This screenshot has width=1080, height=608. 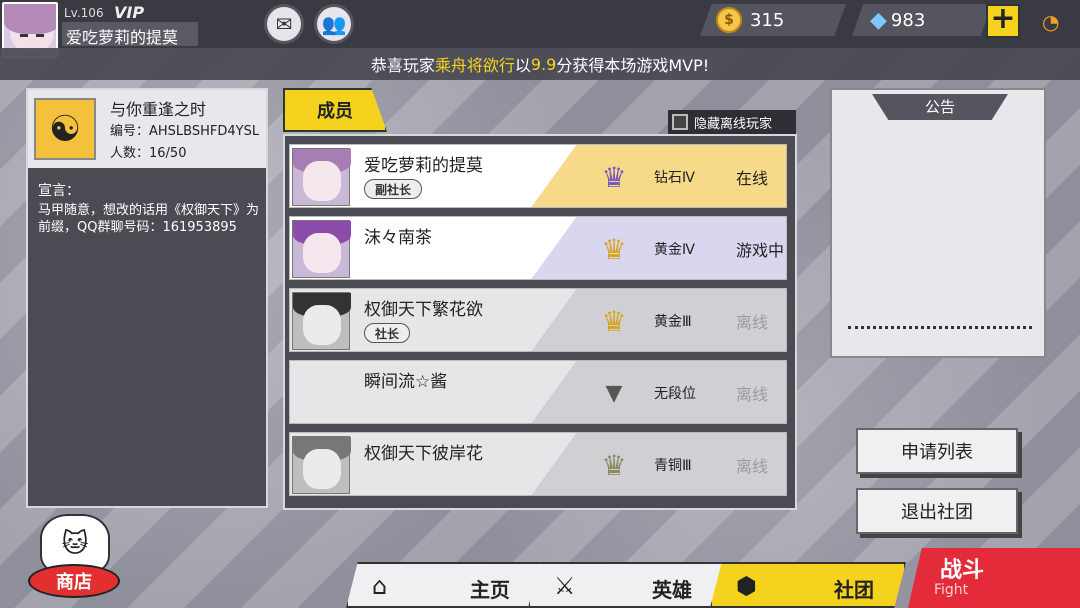 I want to click on vip-badge: VIP, so click(x=129, y=12).